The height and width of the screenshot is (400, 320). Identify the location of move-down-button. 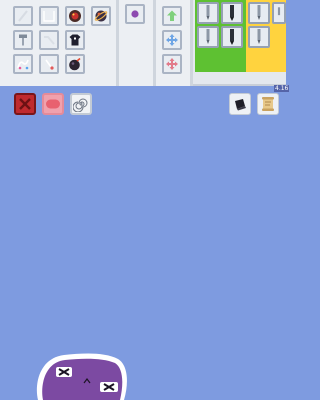
(172, 64).